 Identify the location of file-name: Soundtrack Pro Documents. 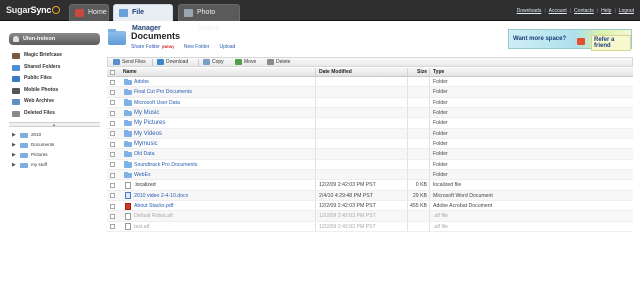
(224, 164).